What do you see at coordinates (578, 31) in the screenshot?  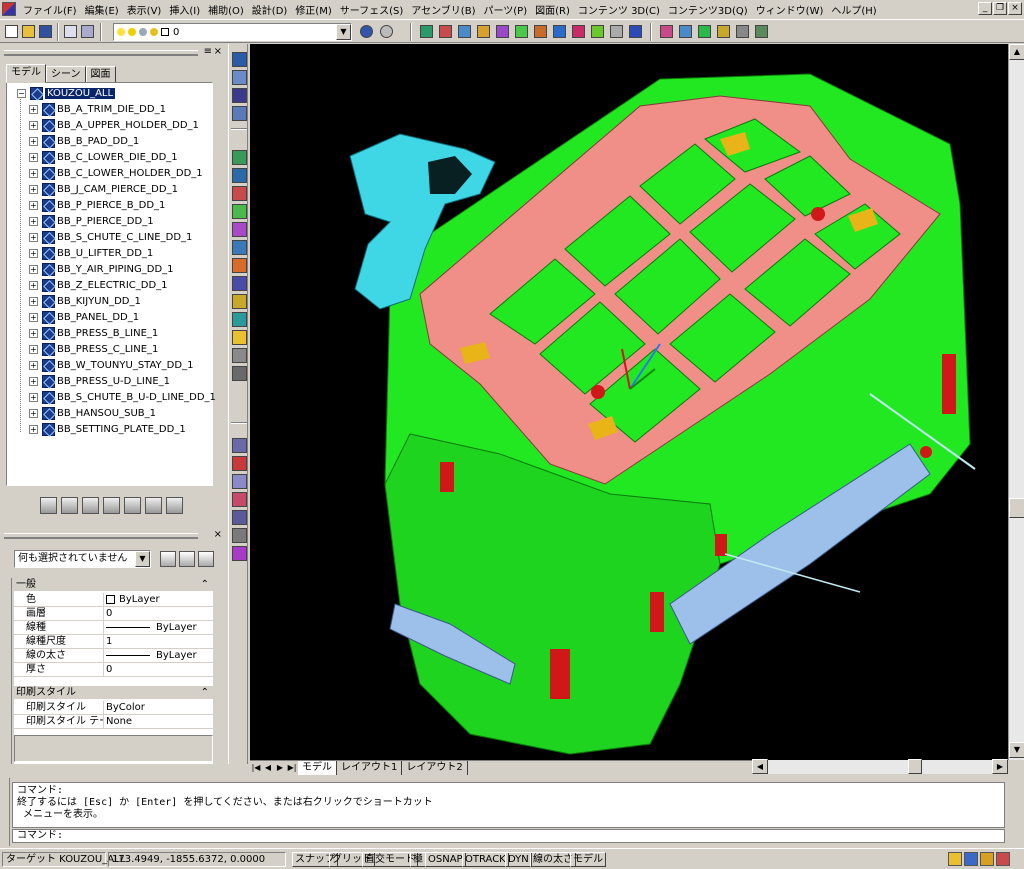 I see `surface-tool-9-icon` at bounding box center [578, 31].